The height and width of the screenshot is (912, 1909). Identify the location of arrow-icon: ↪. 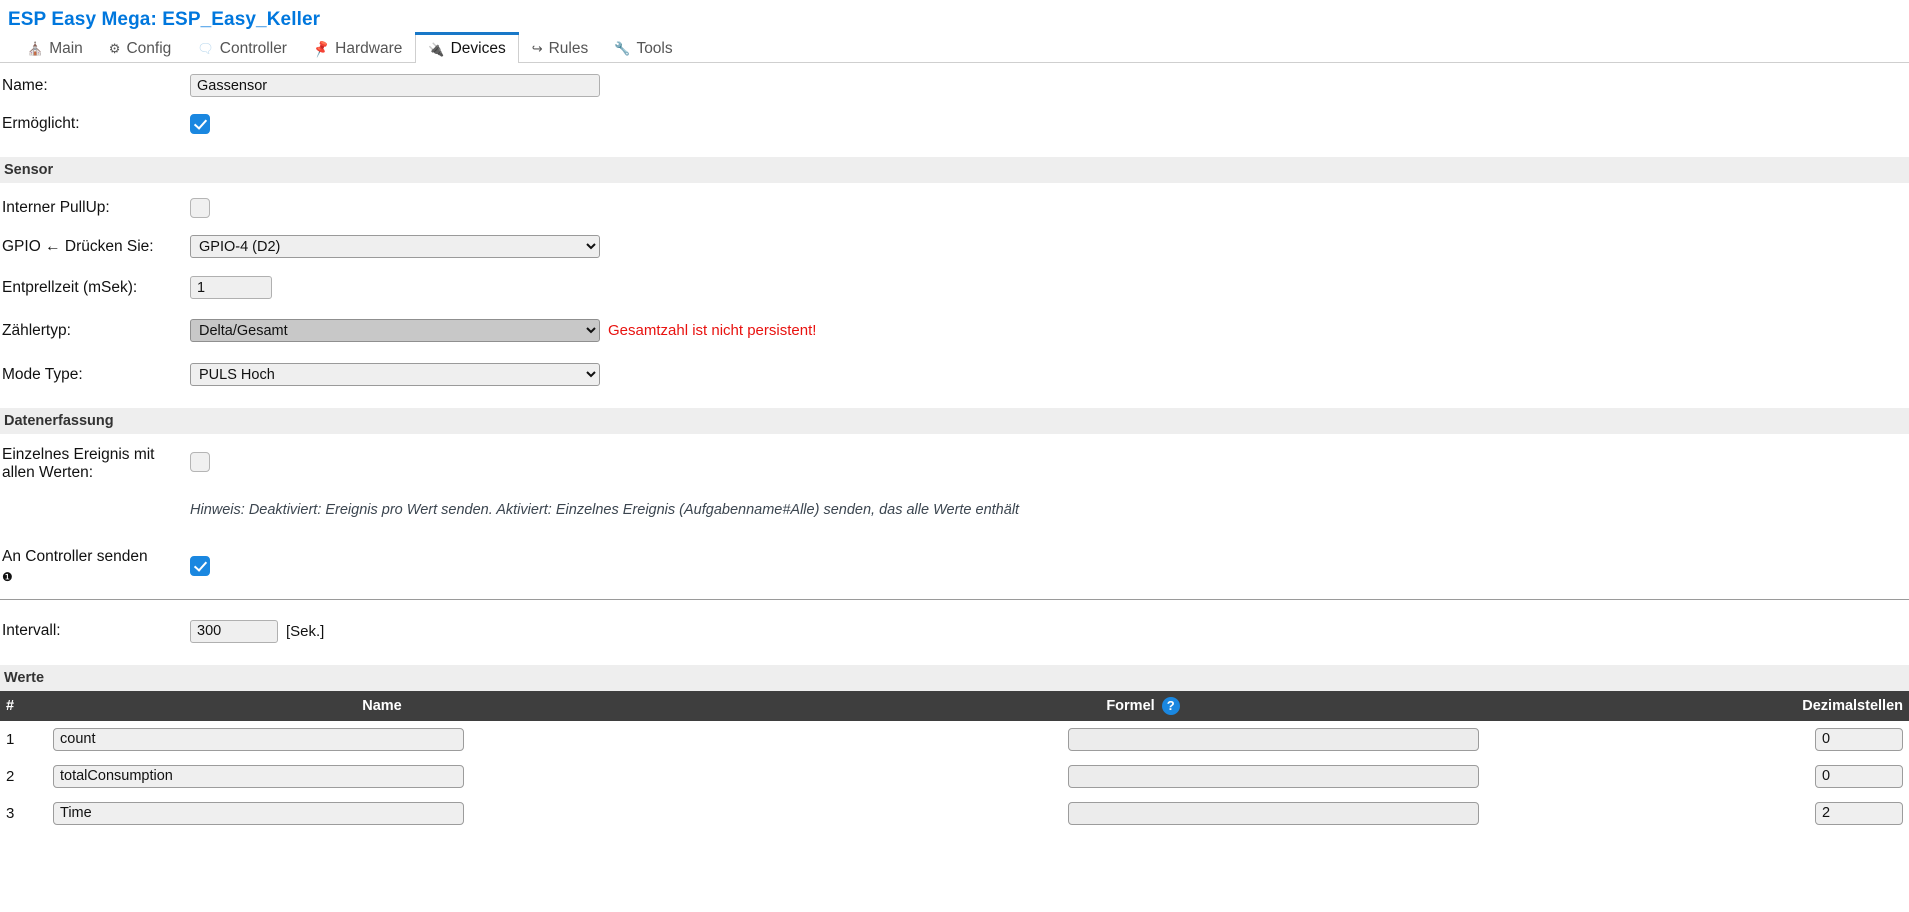
(537, 48).